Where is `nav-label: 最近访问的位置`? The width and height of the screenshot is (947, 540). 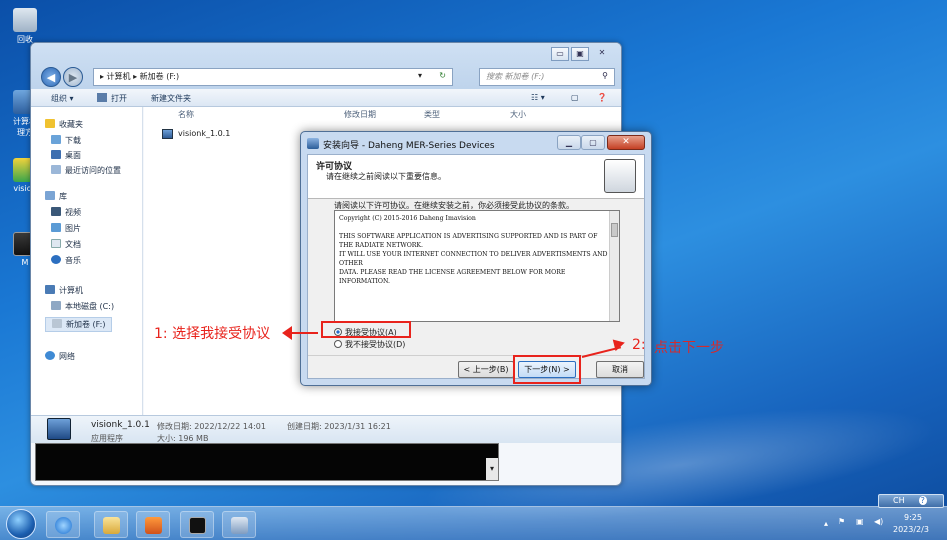 nav-label: 最近访问的位置 is located at coordinates (93, 170).